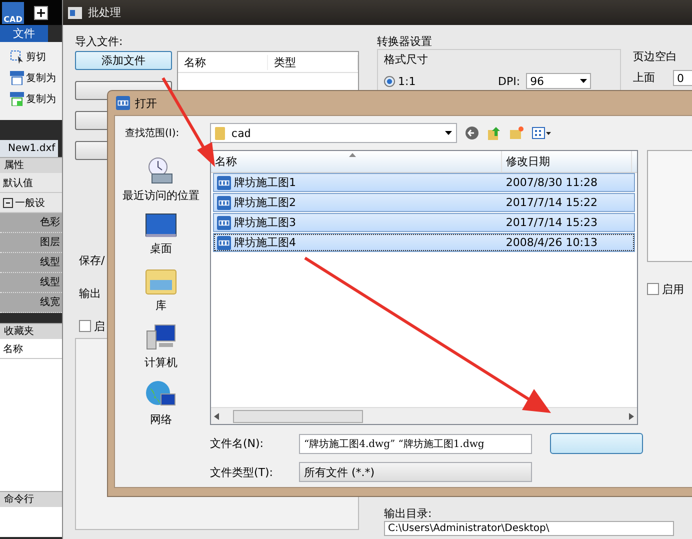 This screenshot has height=539, width=692. I want to click on field-label: 输出, so click(90, 293).